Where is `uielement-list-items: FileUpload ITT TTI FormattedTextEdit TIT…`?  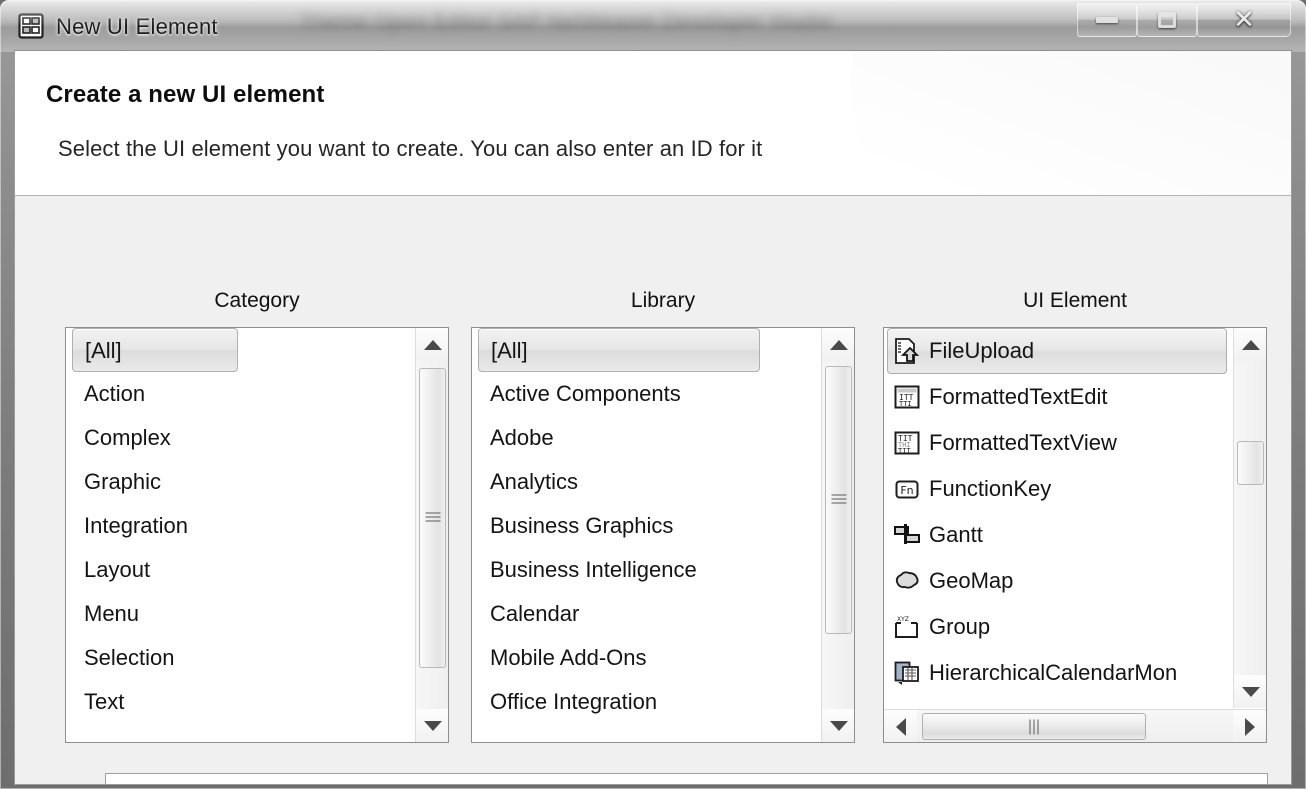
uielement-list-items: FileUpload ITT TTI FormattedTextEdit TIT… is located at coordinates (1058, 518).